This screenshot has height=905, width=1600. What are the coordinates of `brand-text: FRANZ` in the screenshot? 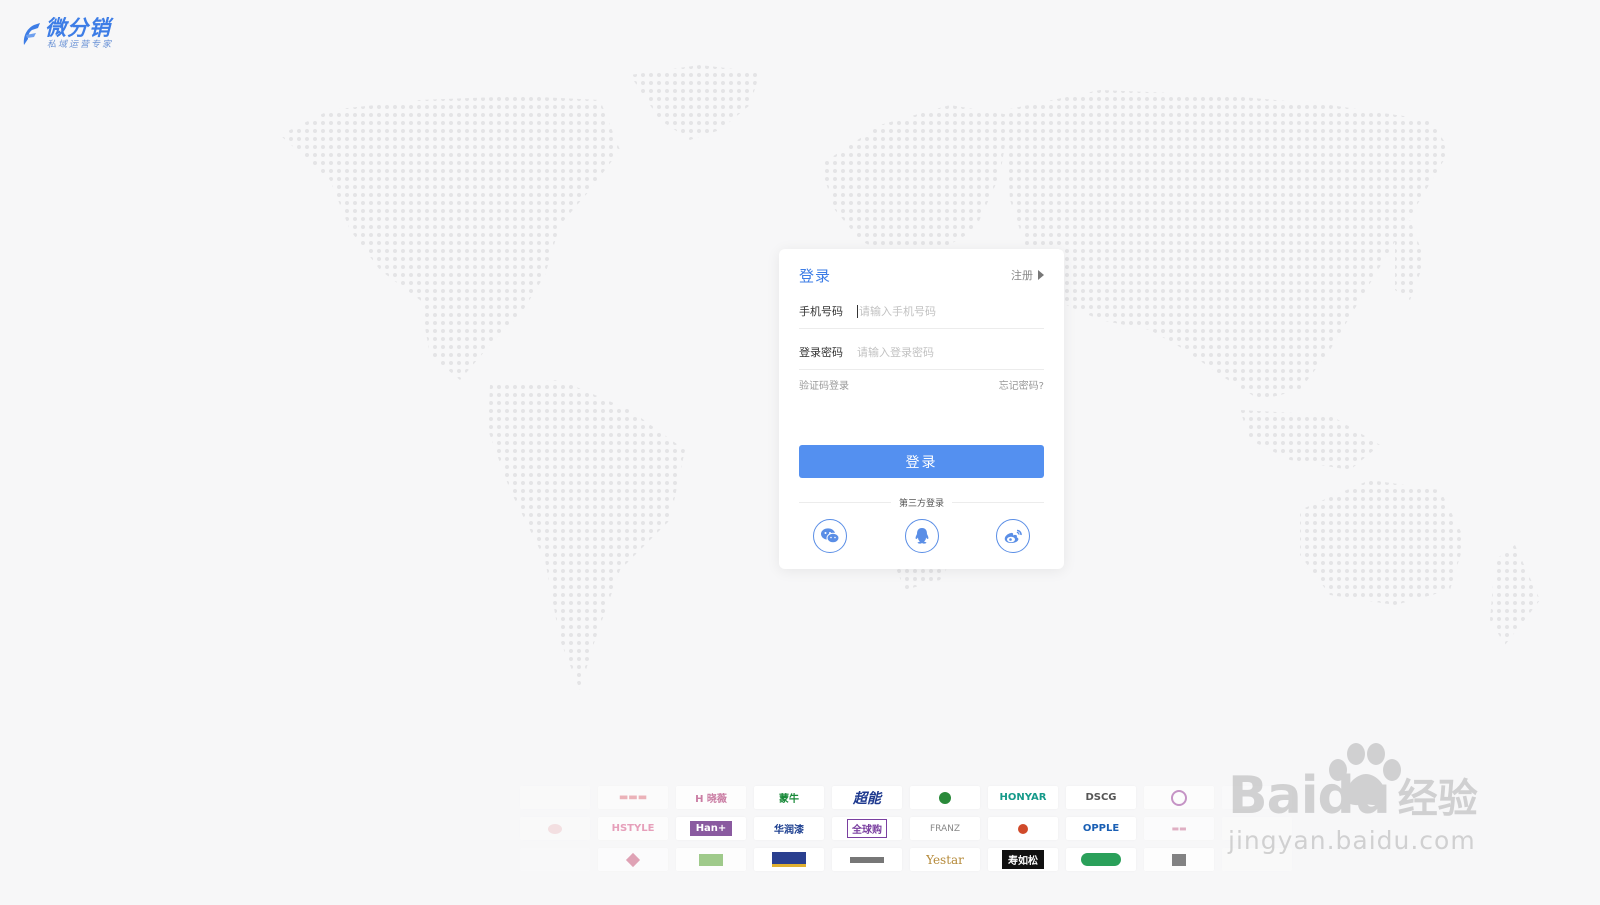 It's located at (945, 828).